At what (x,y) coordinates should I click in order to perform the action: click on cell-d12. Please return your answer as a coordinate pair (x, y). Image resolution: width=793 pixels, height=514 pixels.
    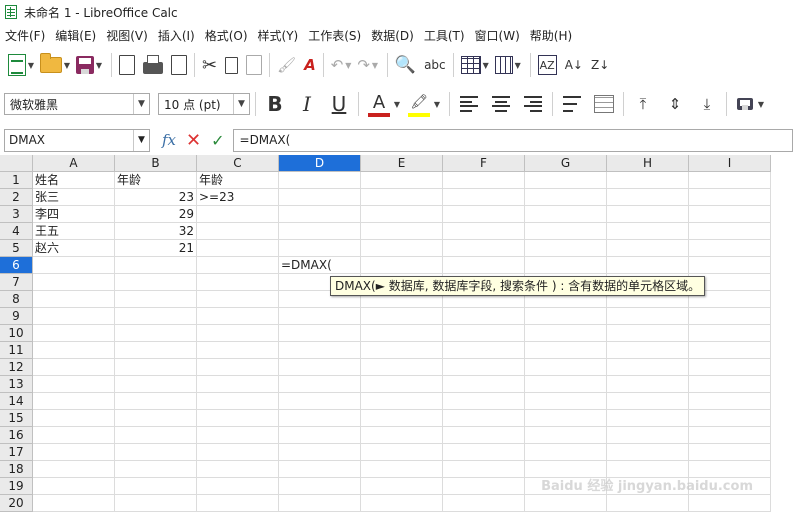
    Looking at the image, I should click on (320, 367).